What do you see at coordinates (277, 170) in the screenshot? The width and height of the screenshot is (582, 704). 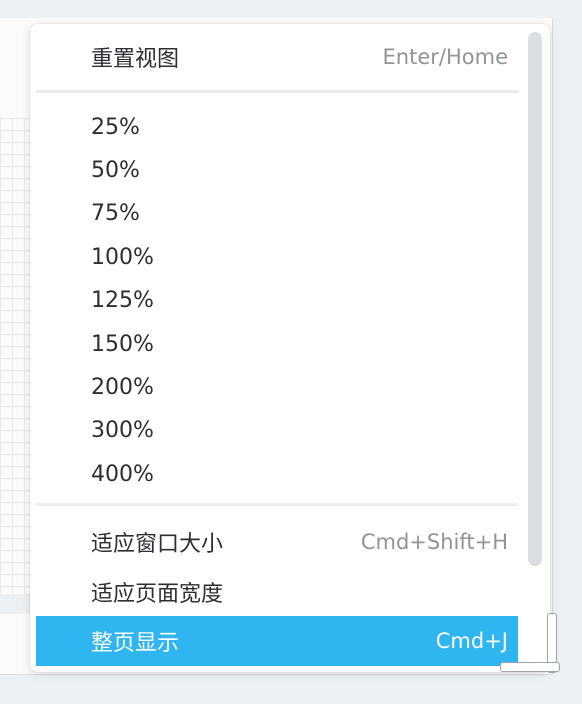 I see `menu-item-zoom-50: 50%` at bounding box center [277, 170].